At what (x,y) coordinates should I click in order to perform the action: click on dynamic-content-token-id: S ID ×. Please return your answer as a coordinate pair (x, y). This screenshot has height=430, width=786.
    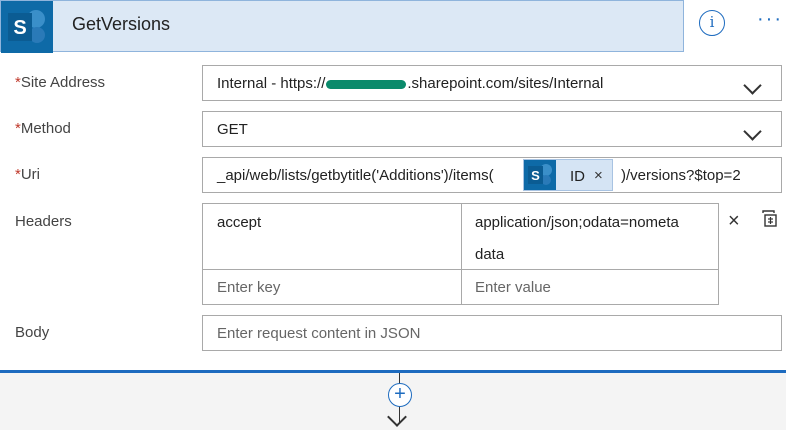
    Looking at the image, I should click on (568, 175).